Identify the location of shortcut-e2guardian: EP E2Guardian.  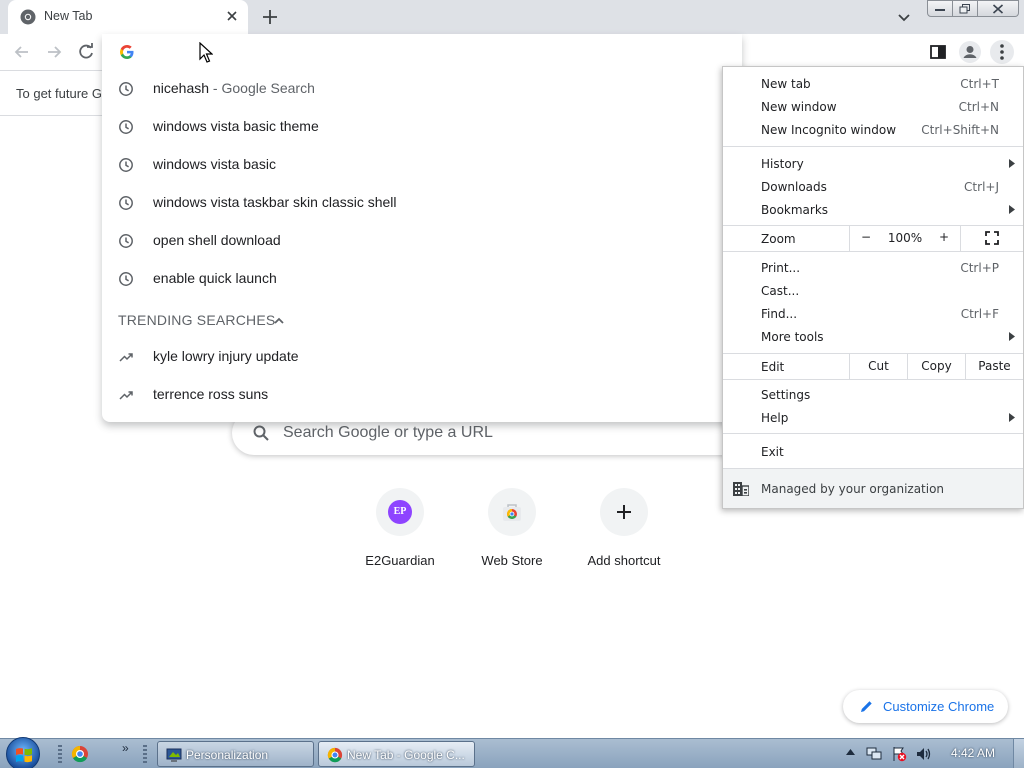
(400, 531).